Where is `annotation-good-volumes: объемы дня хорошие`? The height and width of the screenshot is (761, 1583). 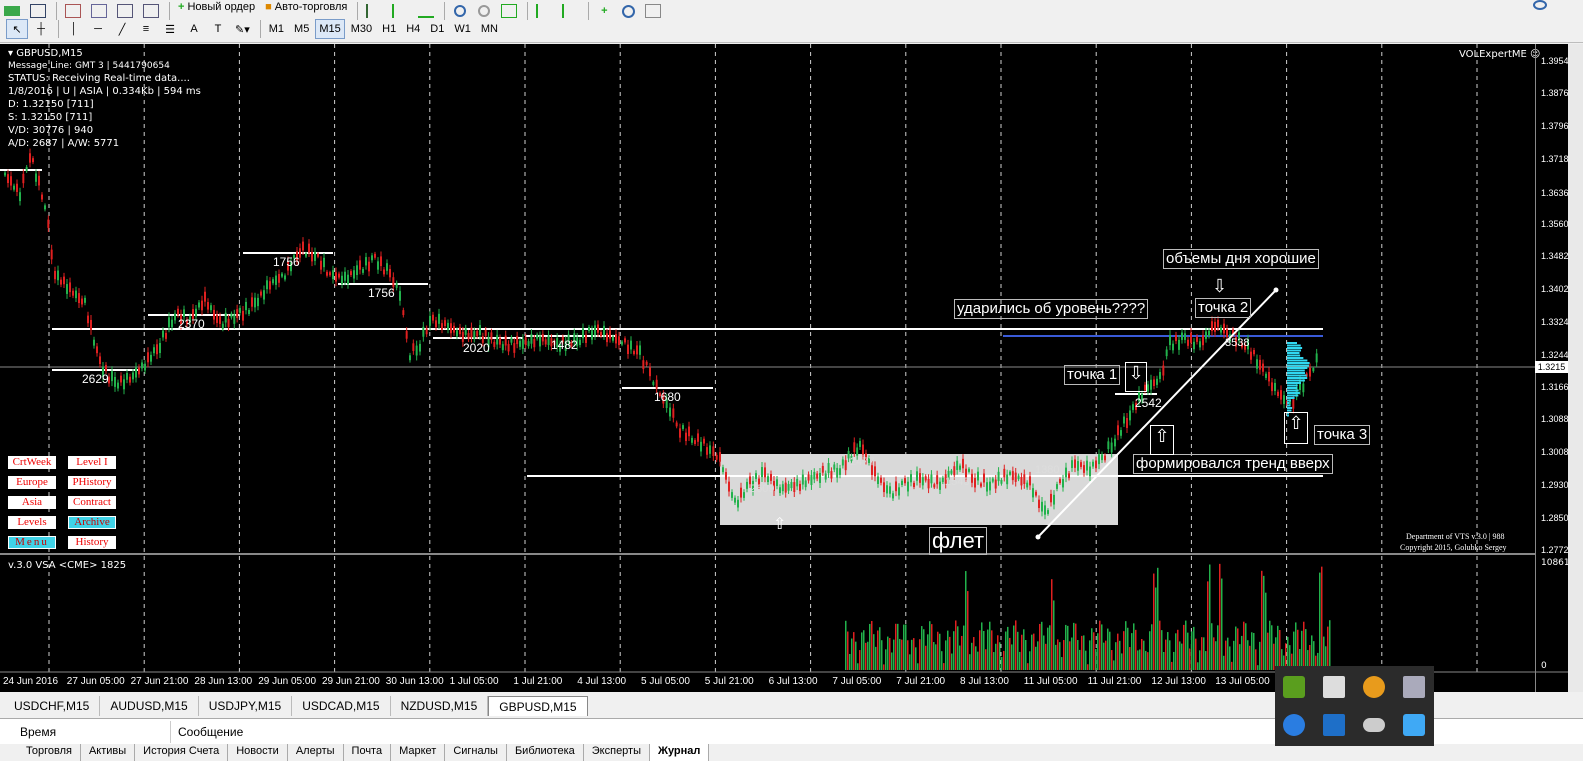
annotation-good-volumes: объемы дня хорошие is located at coordinates (1241, 259).